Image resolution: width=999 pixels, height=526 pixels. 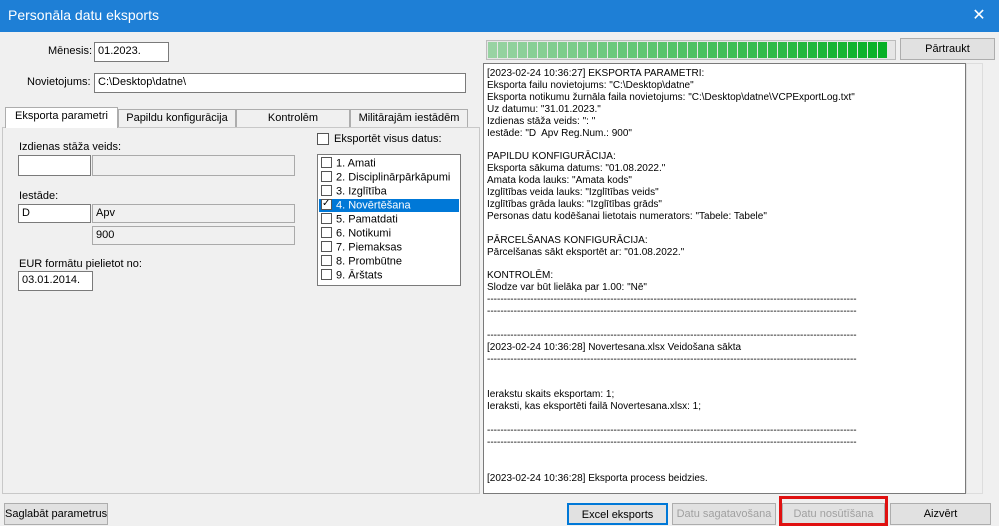 I want to click on checklist-item: 5. Pamatdati, so click(x=389, y=219).